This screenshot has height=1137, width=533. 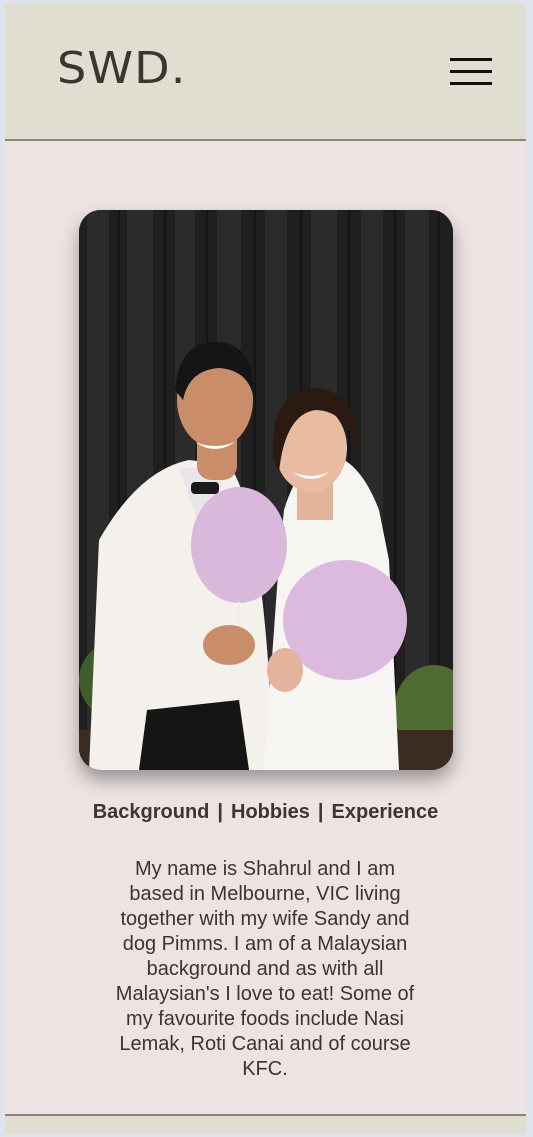 What do you see at coordinates (265, 72) in the screenshot?
I see `site-header: SWD.` at bounding box center [265, 72].